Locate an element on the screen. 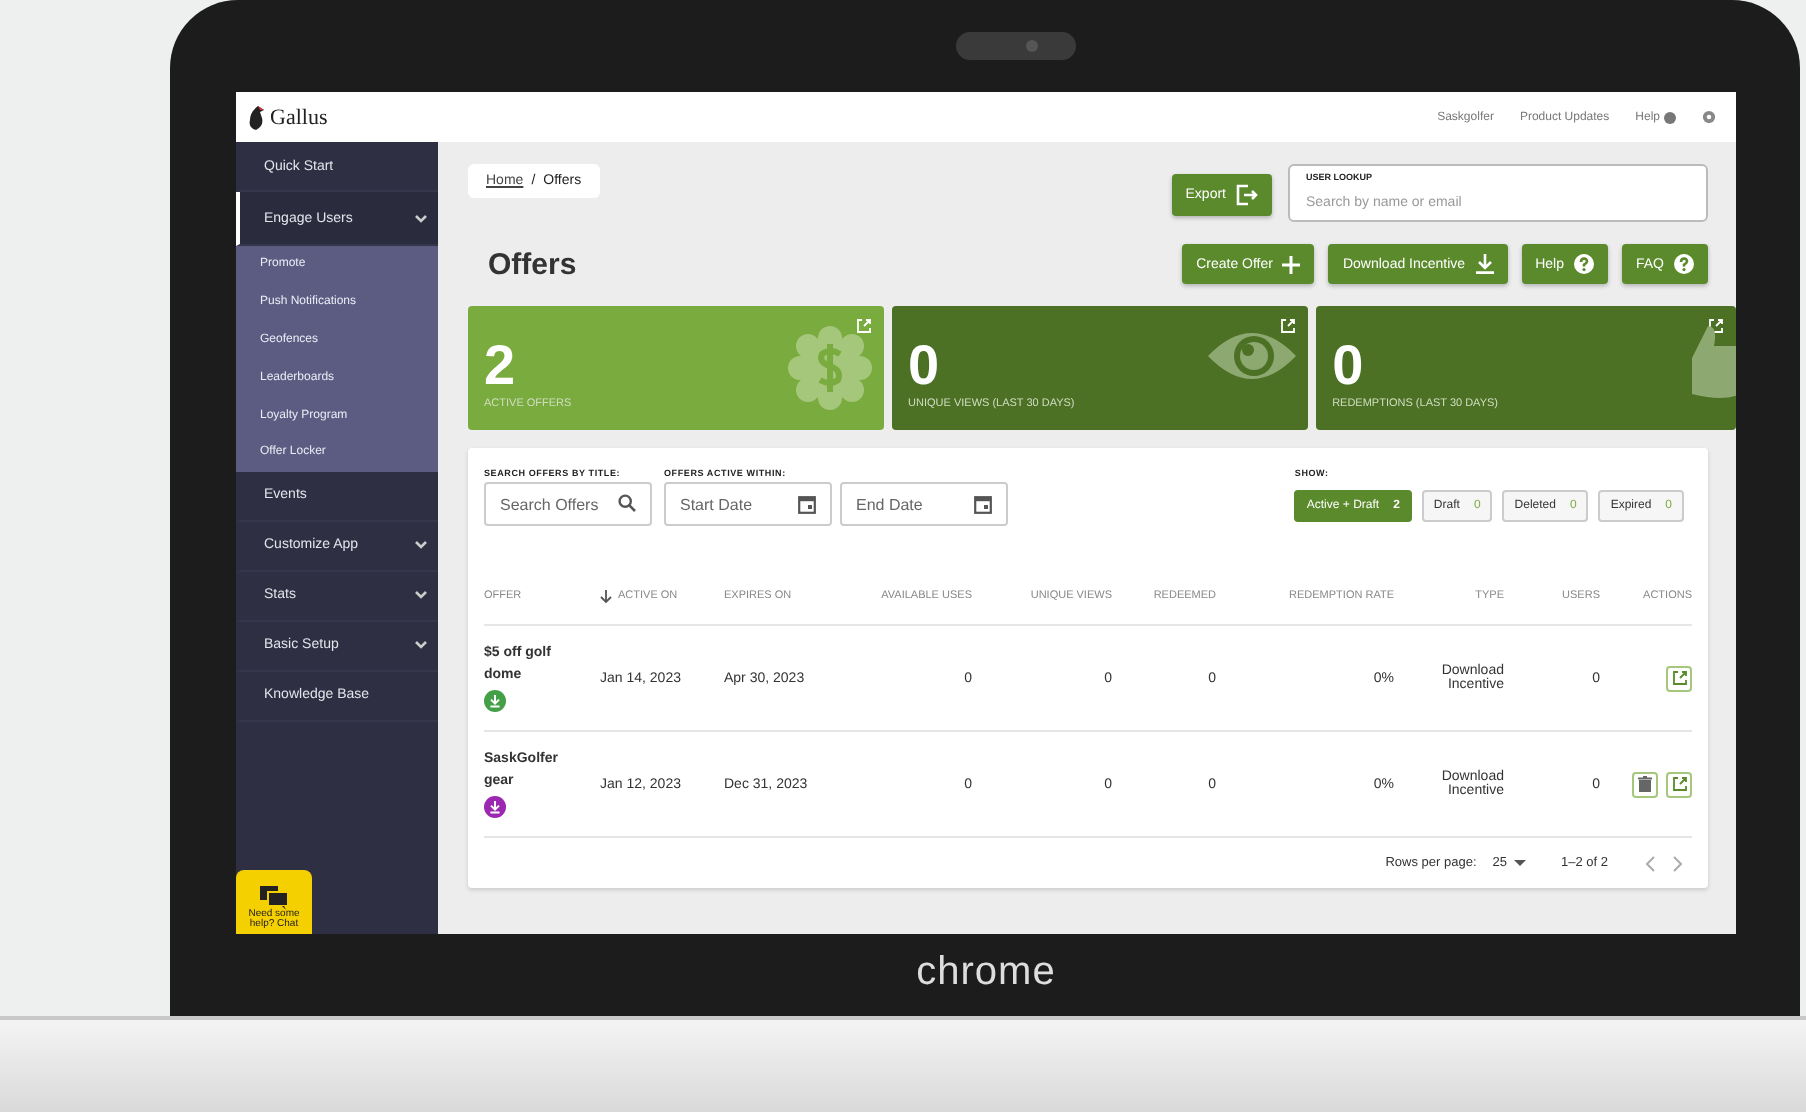  app-logo-text: Gallus is located at coordinates (299, 117).